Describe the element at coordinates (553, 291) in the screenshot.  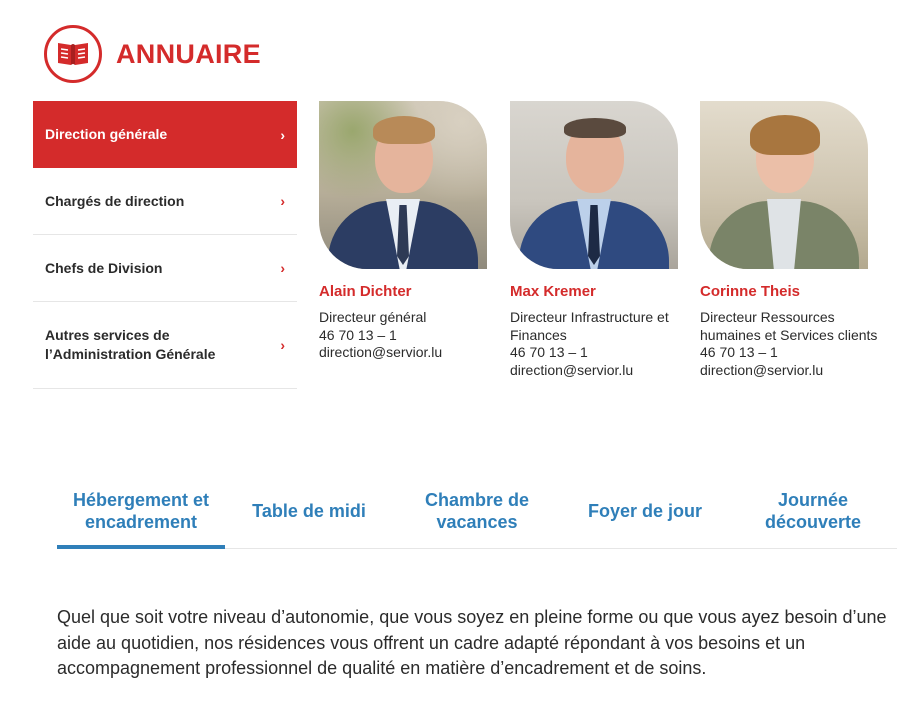
I see `person-name: Max Kremer` at that location.